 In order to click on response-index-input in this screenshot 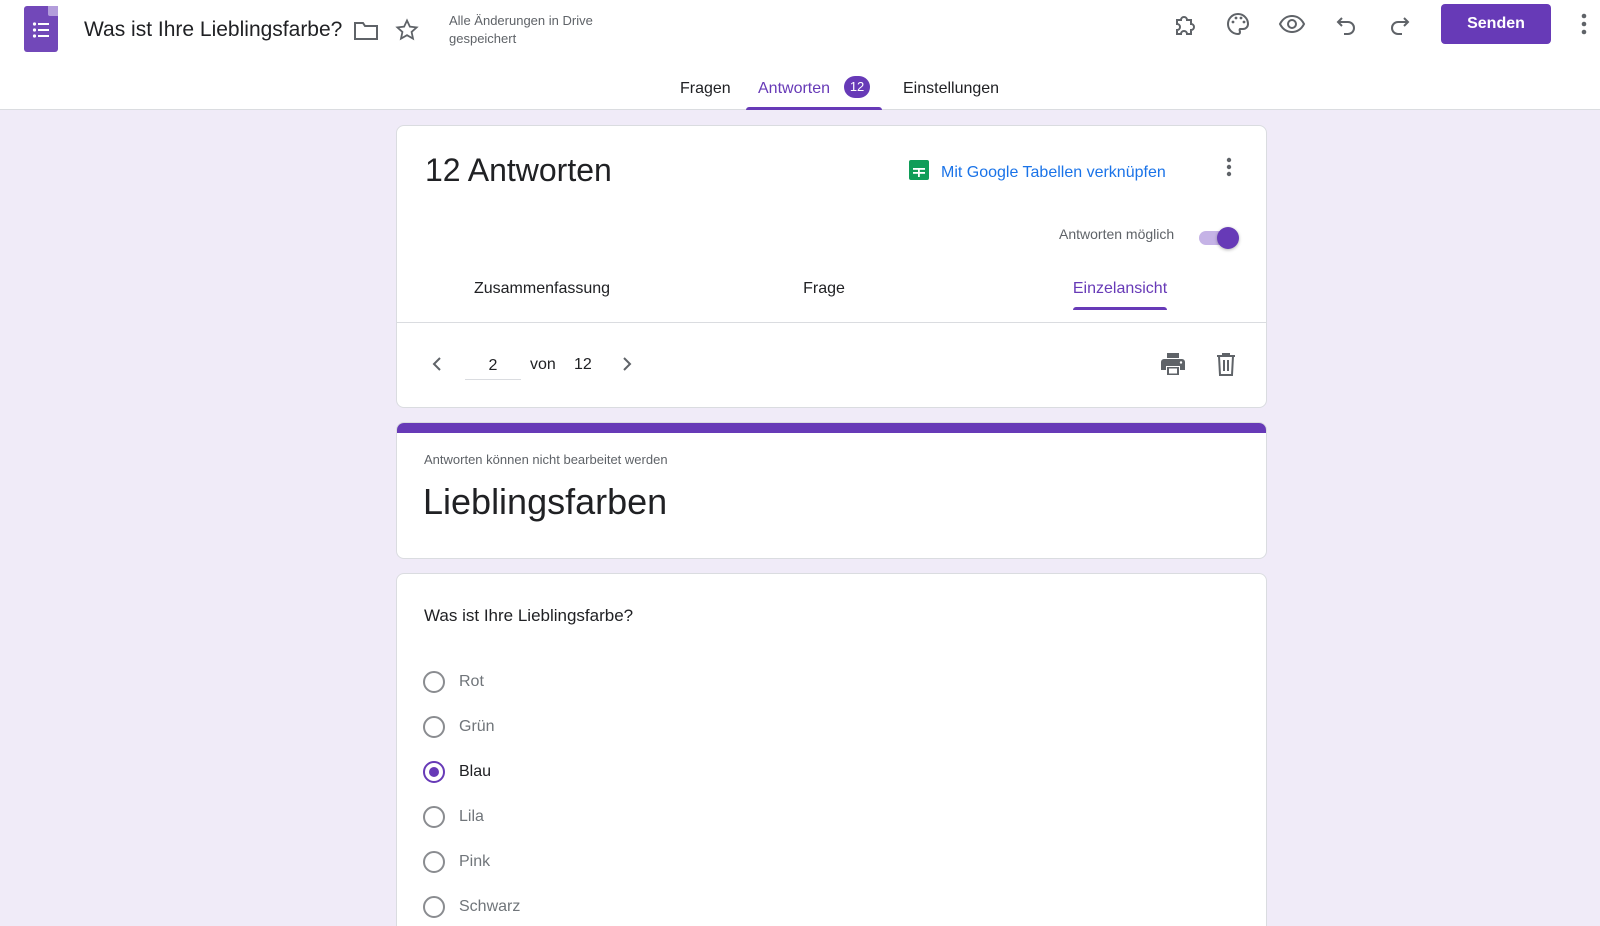, I will do `click(493, 366)`.